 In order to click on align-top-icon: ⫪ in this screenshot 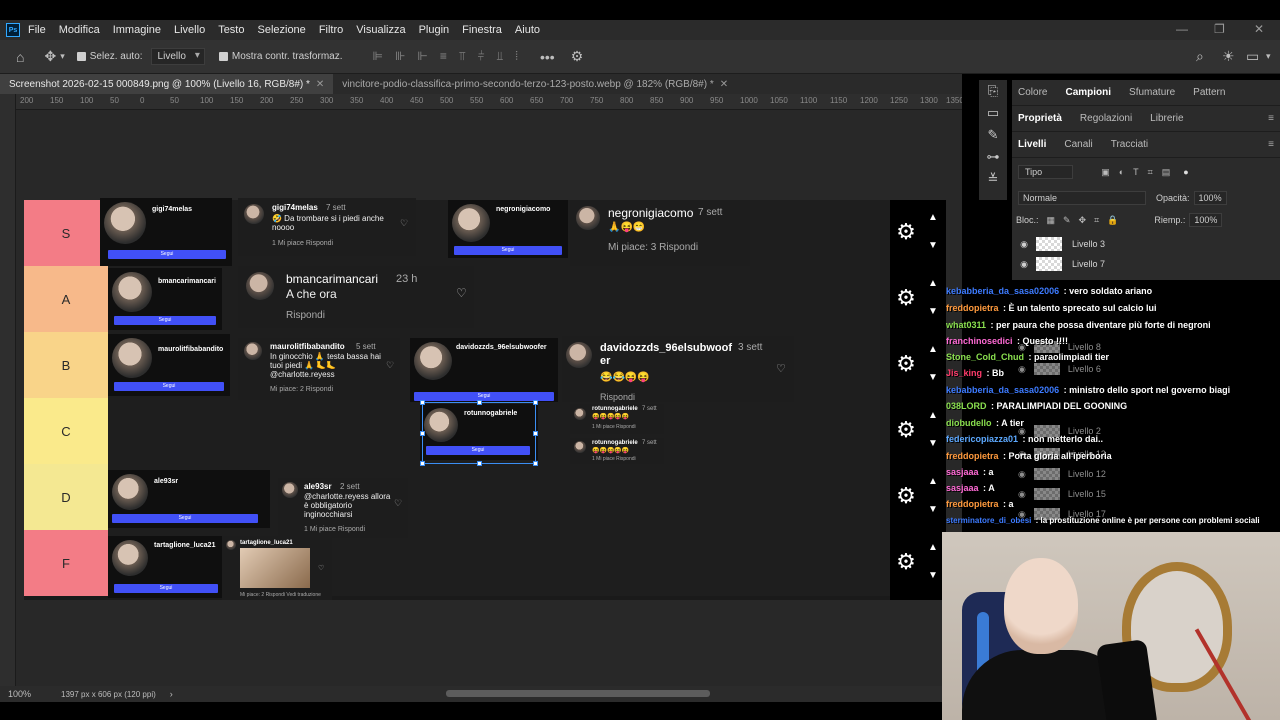, I will do `click(462, 56)`.